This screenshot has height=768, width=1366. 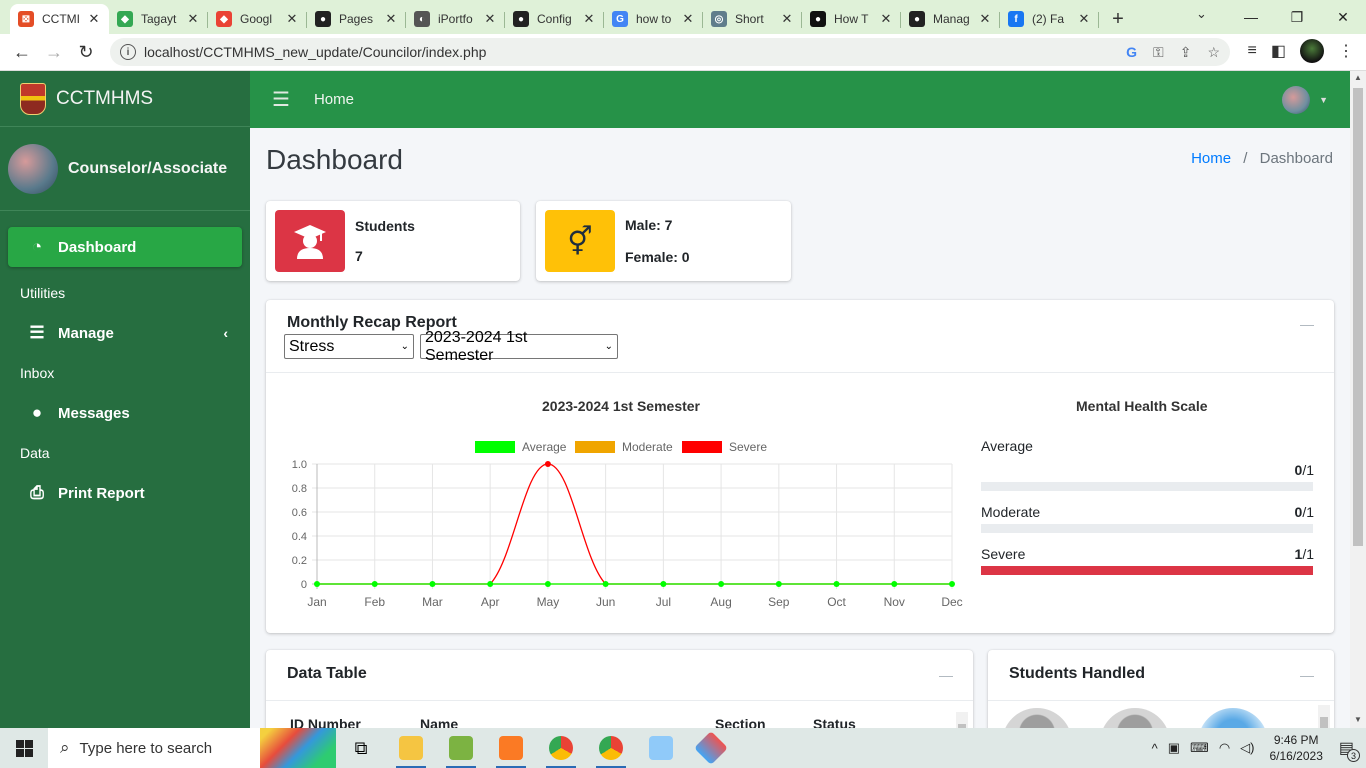 What do you see at coordinates (1199, 748) in the screenshot?
I see `language-icon: ⌨` at bounding box center [1199, 748].